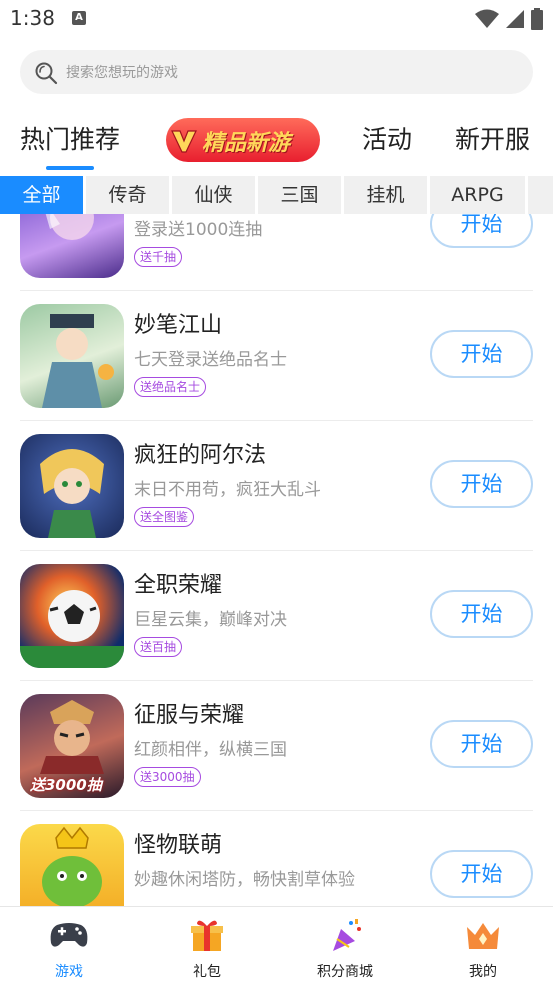  Describe the element at coordinates (246, 143) in the screenshot. I see `tab-label: 精品新游` at that location.